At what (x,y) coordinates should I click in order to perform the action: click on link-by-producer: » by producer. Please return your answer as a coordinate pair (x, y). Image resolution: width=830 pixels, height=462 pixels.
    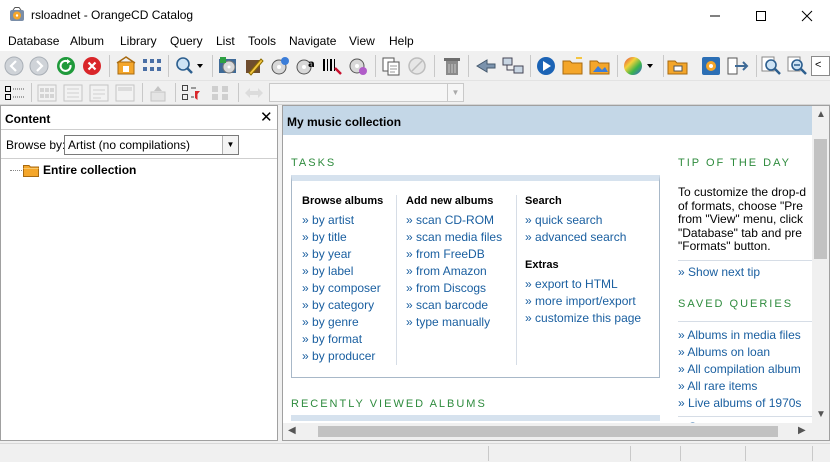
    Looking at the image, I should click on (338, 356).